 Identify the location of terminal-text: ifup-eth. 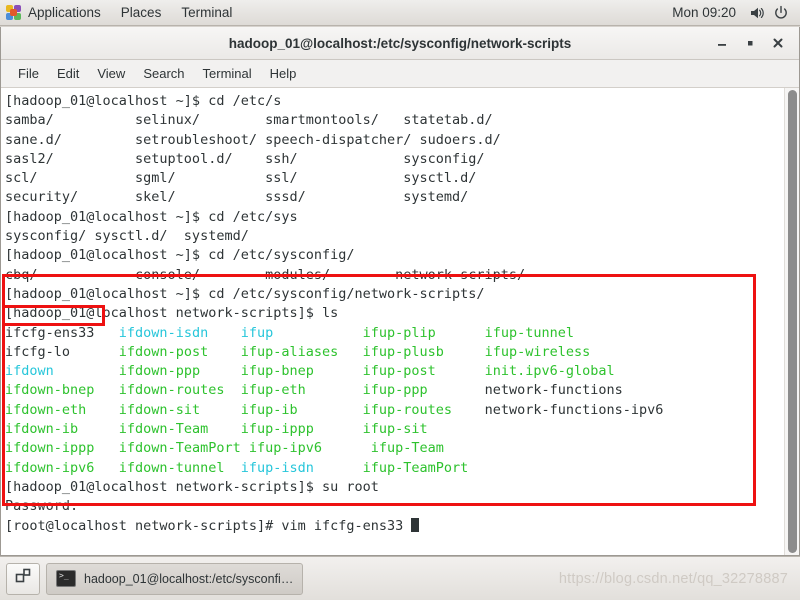
(301, 390).